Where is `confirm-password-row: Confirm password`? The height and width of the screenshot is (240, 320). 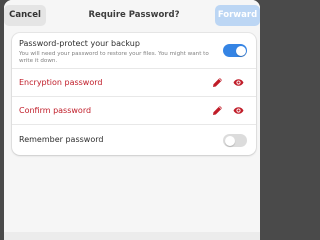
confirm-password-row: Confirm password is located at coordinates (134, 111).